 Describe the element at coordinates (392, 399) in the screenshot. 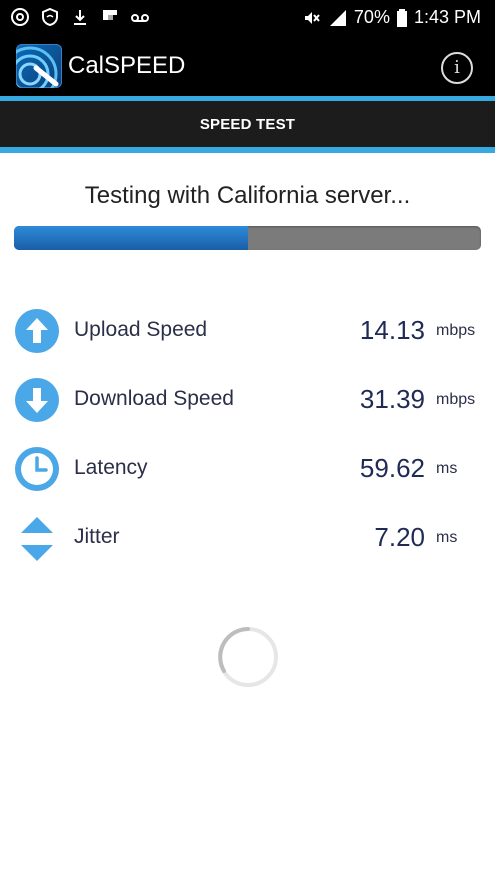

I see `metric-value: 31.39` at that location.